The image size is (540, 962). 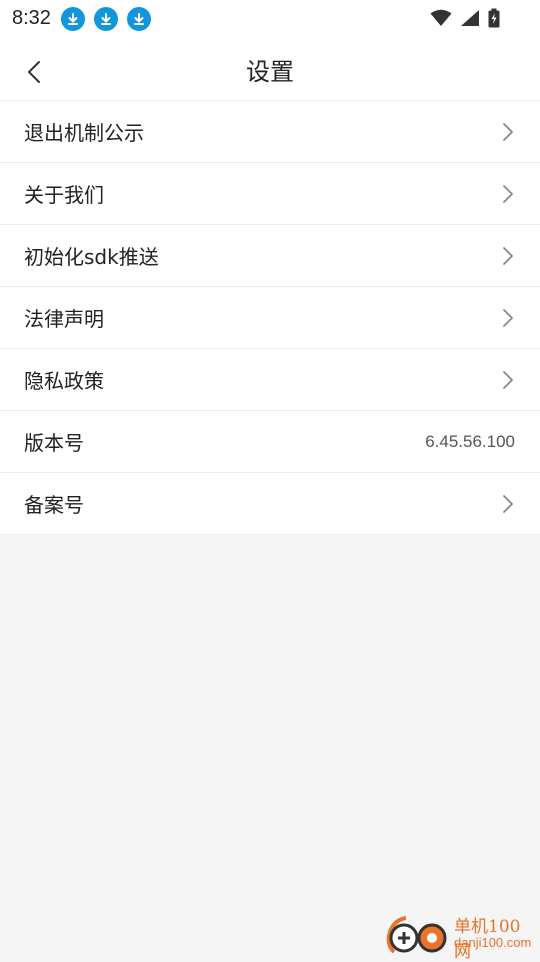 I want to click on settings-item-filing-number: 备案号, so click(x=270, y=504).